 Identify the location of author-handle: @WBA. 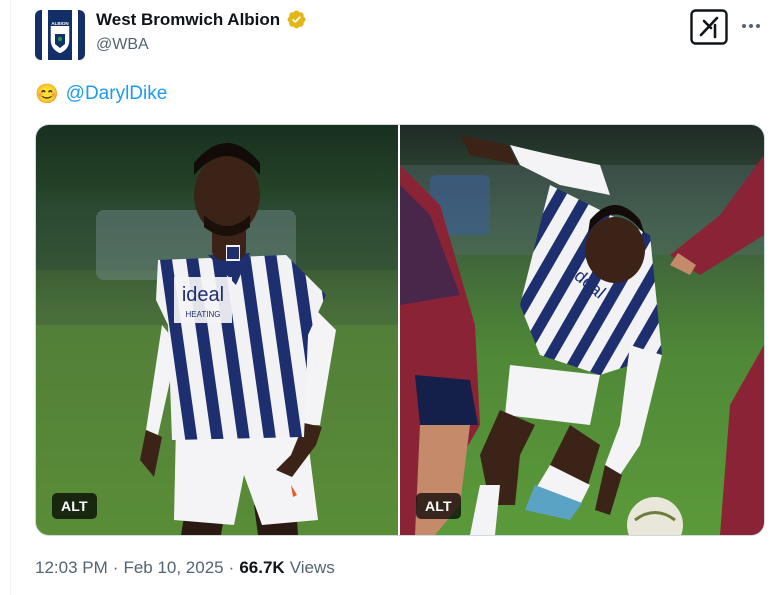
(122, 45).